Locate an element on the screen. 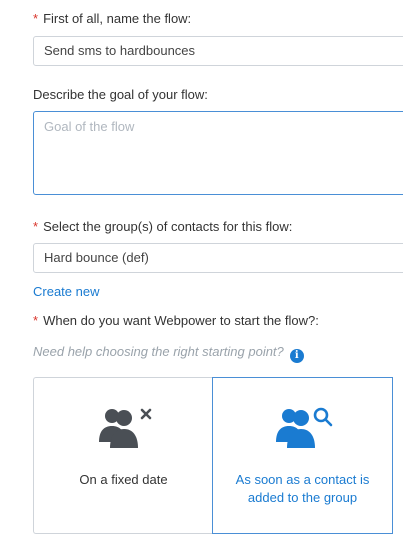 This screenshot has width=403, height=543. group-search-icon is located at coordinates (303, 427).